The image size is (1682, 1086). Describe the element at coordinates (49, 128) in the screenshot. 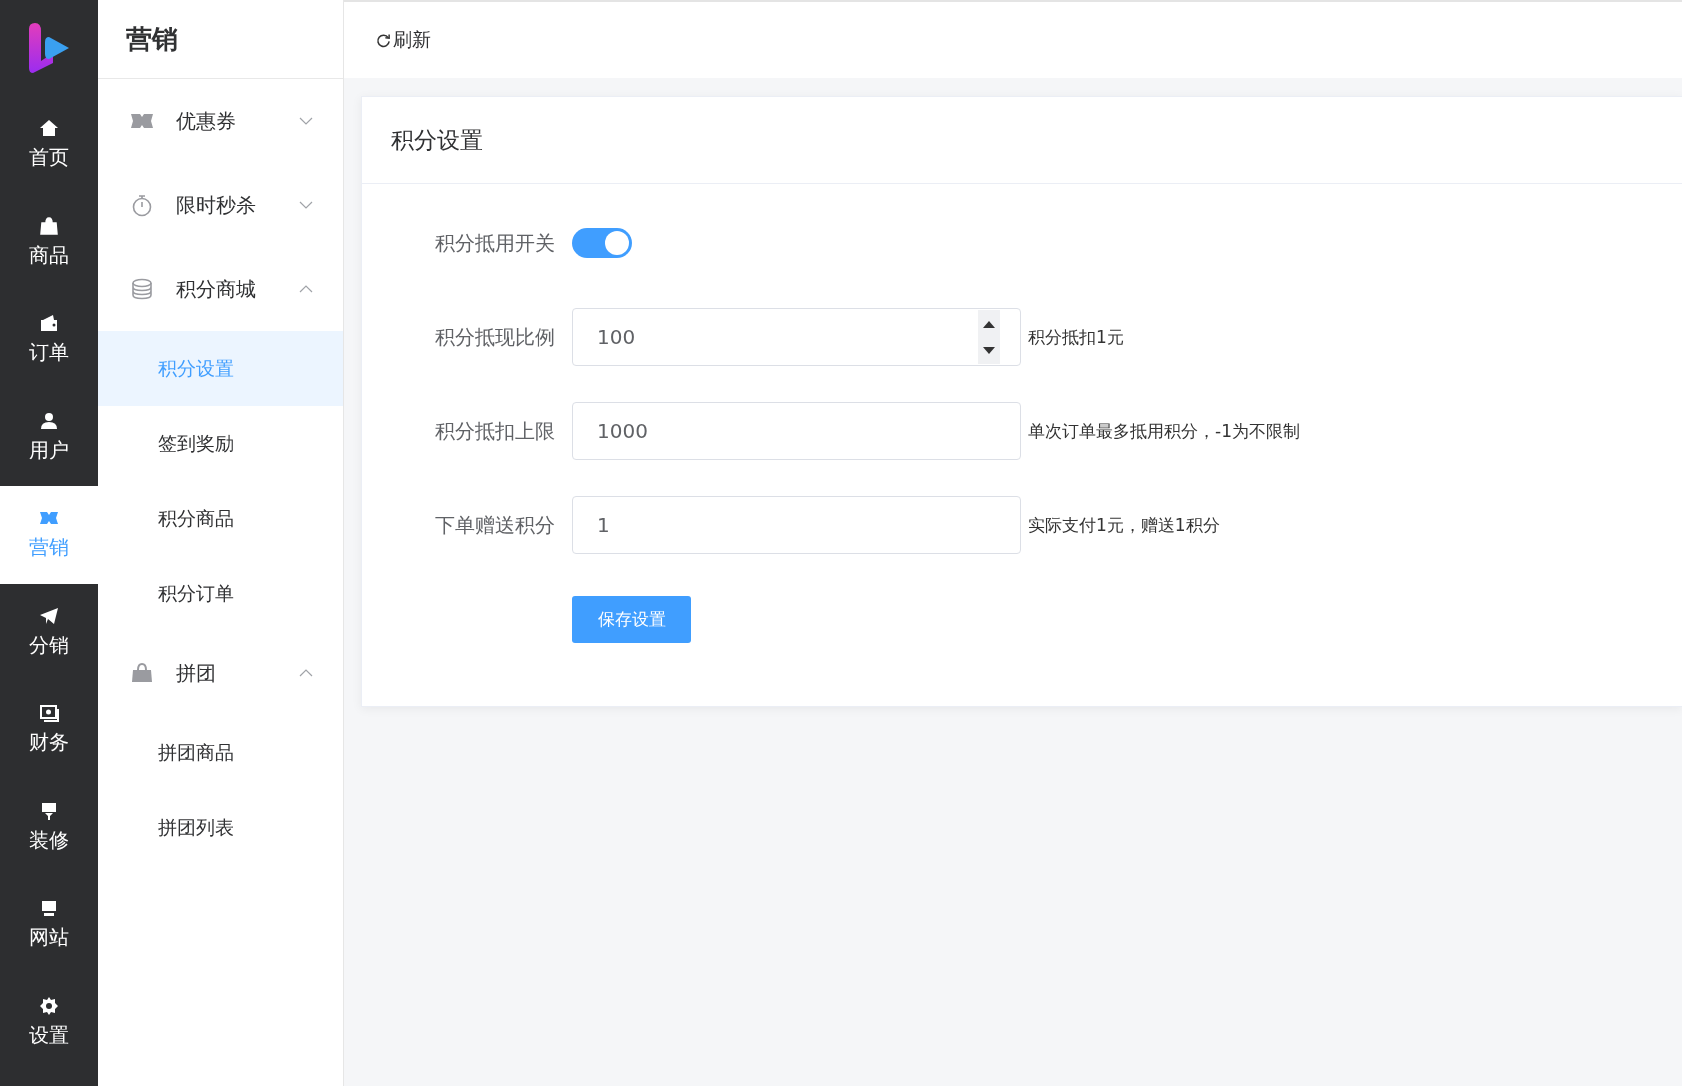

I see `home-icon` at that location.